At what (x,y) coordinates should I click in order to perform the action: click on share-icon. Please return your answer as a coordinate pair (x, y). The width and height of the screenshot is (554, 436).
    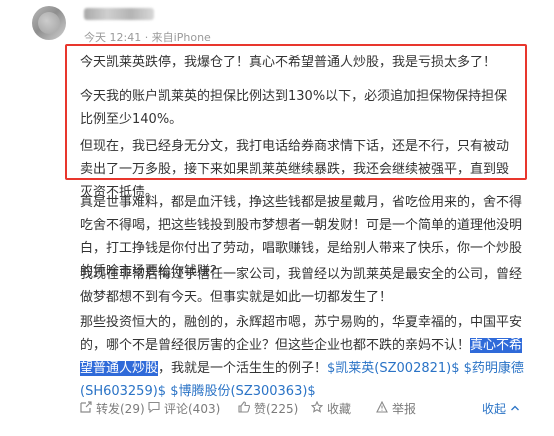
    Looking at the image, I should click on (86, 408).